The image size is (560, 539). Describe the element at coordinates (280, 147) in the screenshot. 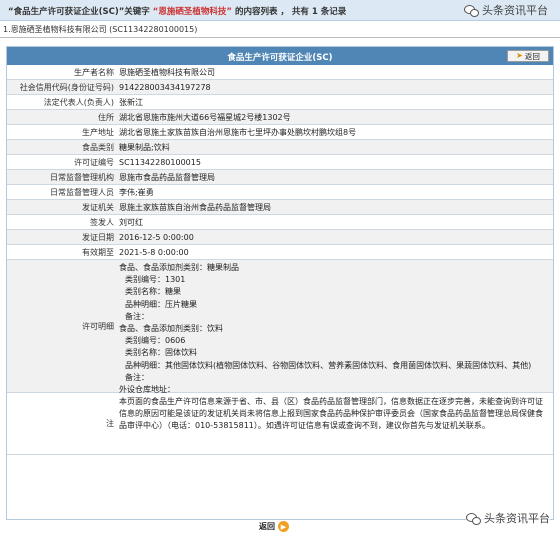

I see `table-row: 食品类别 糖果制品;饮料` at that location.